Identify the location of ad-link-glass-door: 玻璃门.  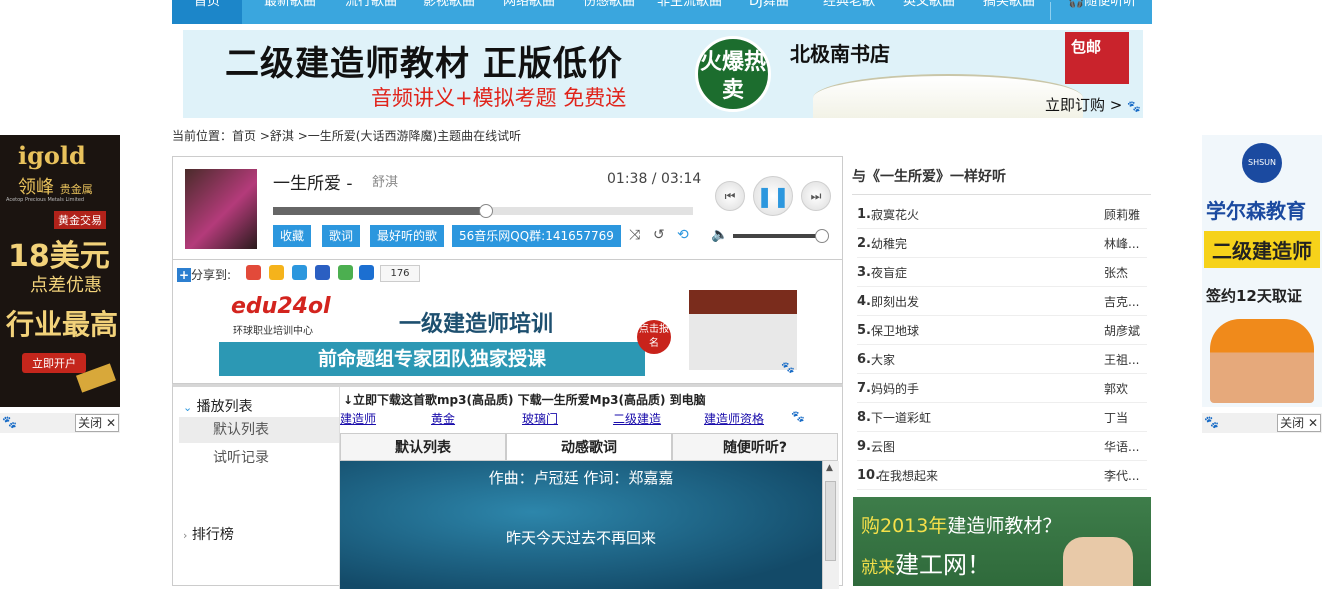
(540, 418).